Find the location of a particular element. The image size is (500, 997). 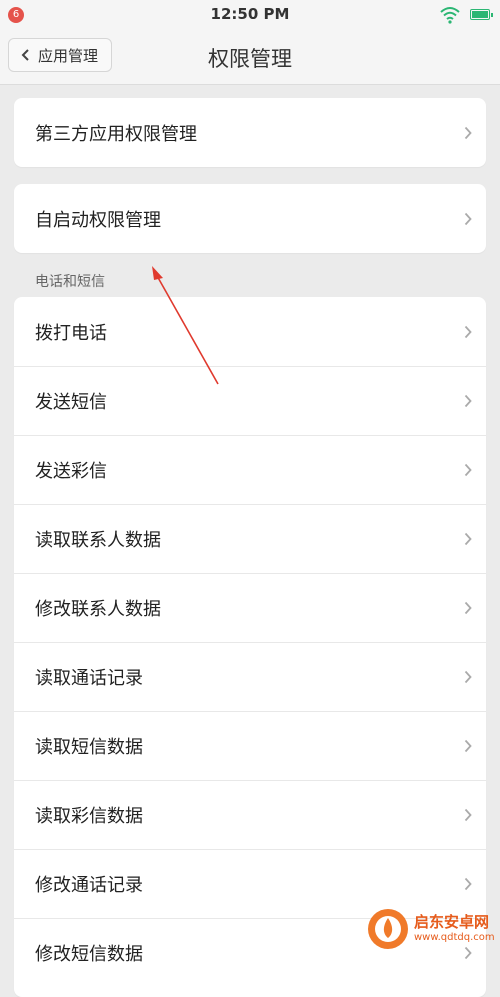

list-item-make-call: 拨打电话 is located at coordinates (250, 331).